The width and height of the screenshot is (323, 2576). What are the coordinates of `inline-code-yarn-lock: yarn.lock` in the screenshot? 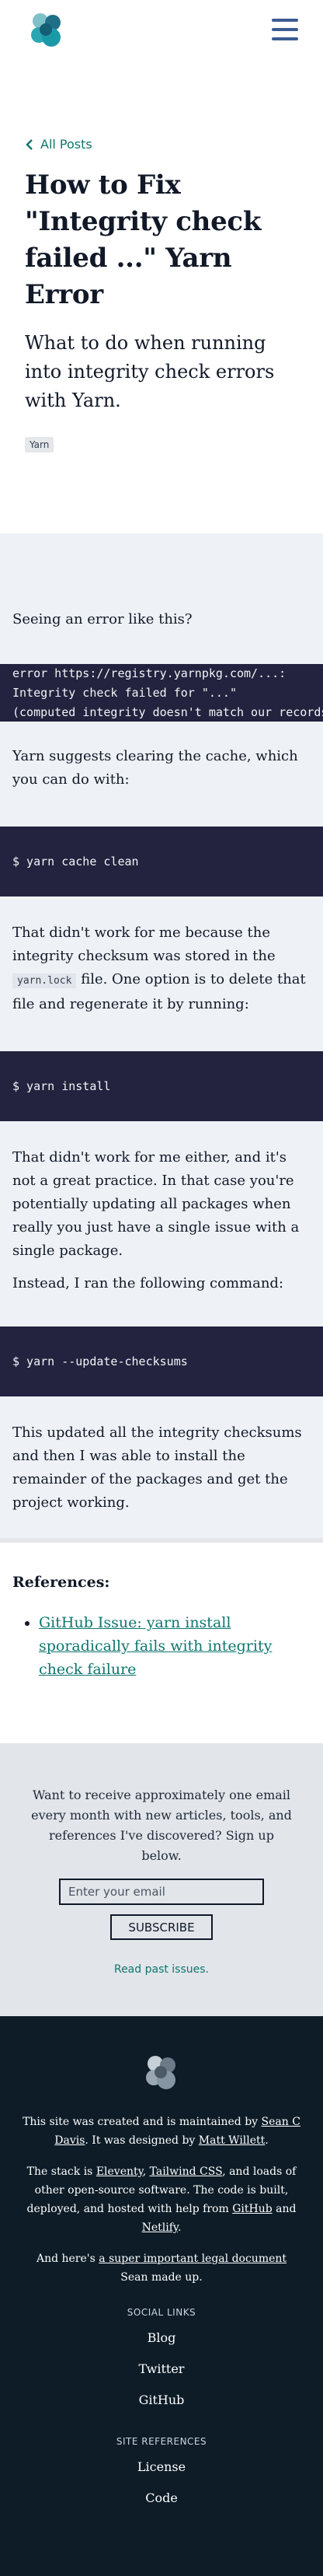 It's located at (44, 980).